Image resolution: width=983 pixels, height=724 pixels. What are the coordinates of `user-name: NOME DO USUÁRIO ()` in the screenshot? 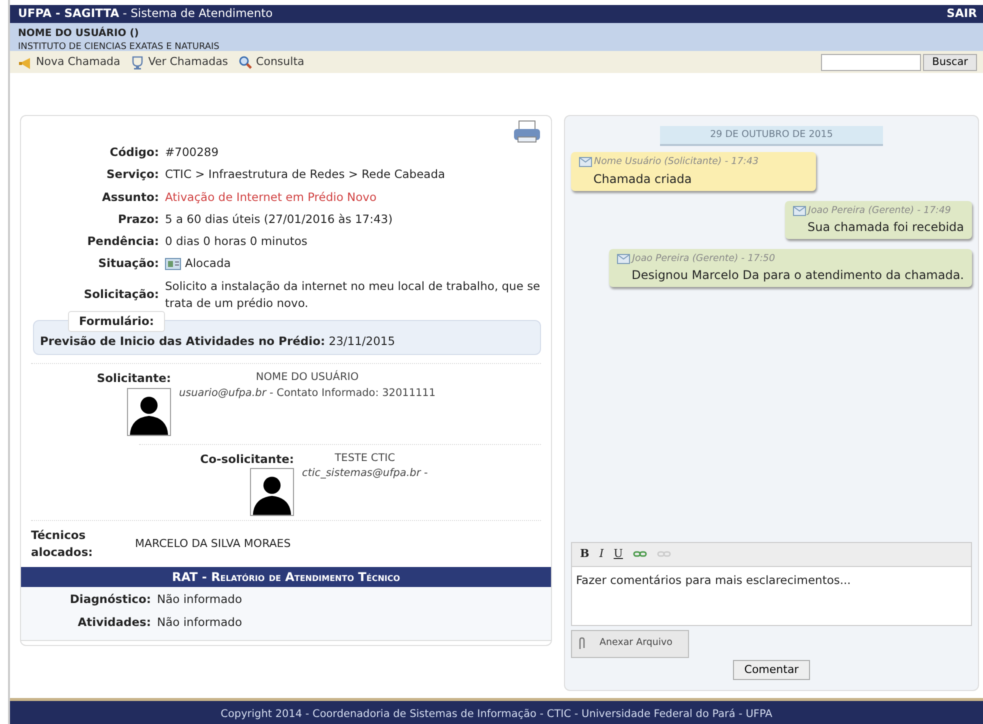 It's located at (79, 33).